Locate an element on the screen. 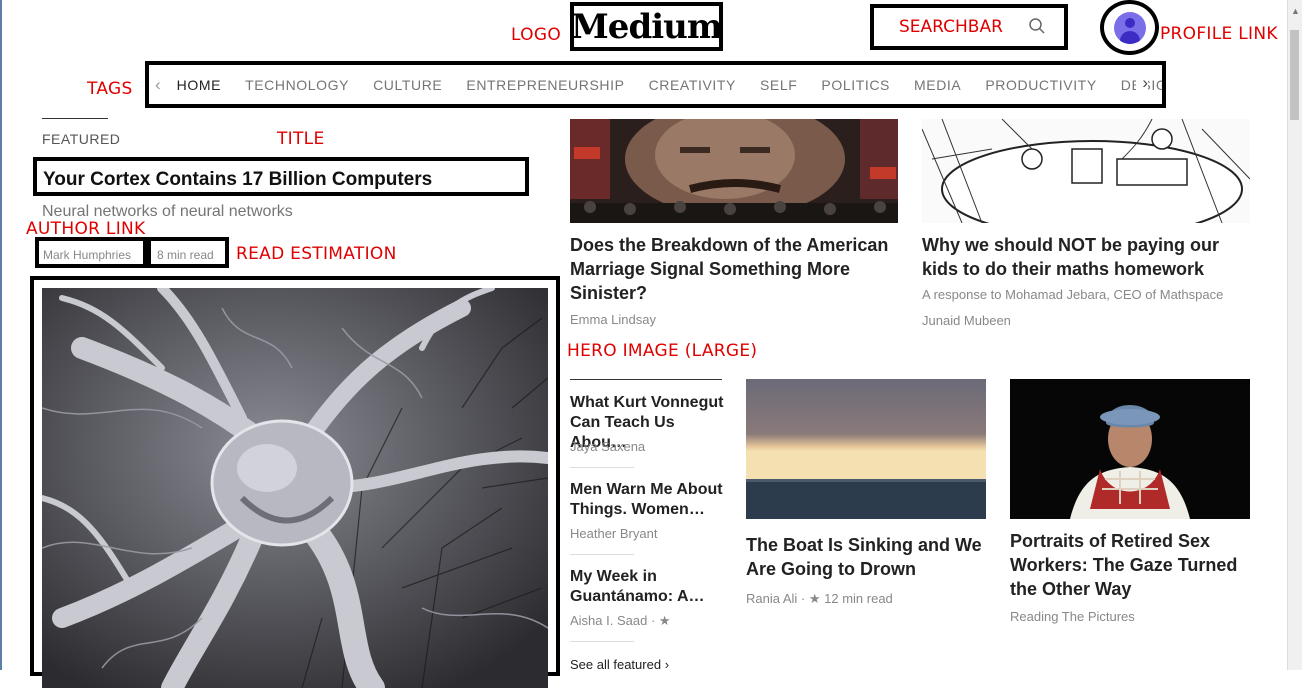 The width and height of the screenshot is (1302, 688). annotation-author: AUTHOR LINK is located at coordinates (86, 229).